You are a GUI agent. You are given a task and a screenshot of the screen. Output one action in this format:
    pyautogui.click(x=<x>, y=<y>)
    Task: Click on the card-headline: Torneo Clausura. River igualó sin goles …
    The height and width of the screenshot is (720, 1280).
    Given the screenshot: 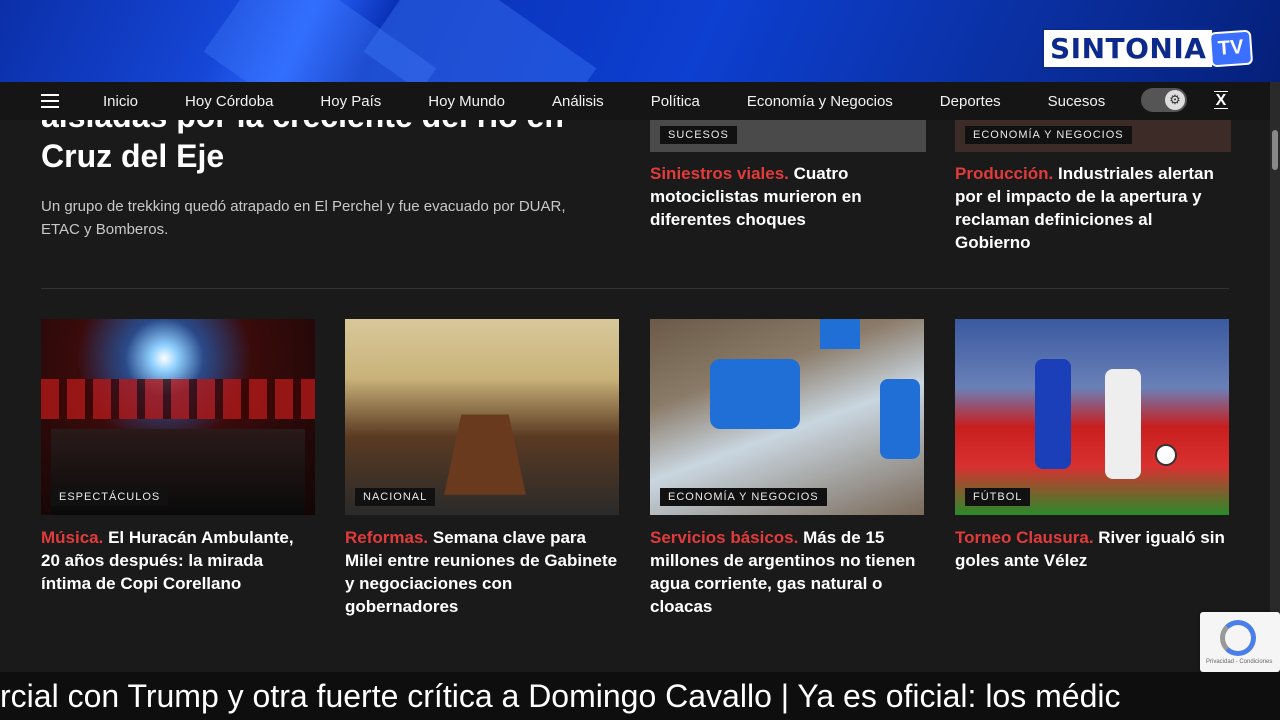 What is the action you would take?
    pyautogui.click(x=1092, y=549)
    